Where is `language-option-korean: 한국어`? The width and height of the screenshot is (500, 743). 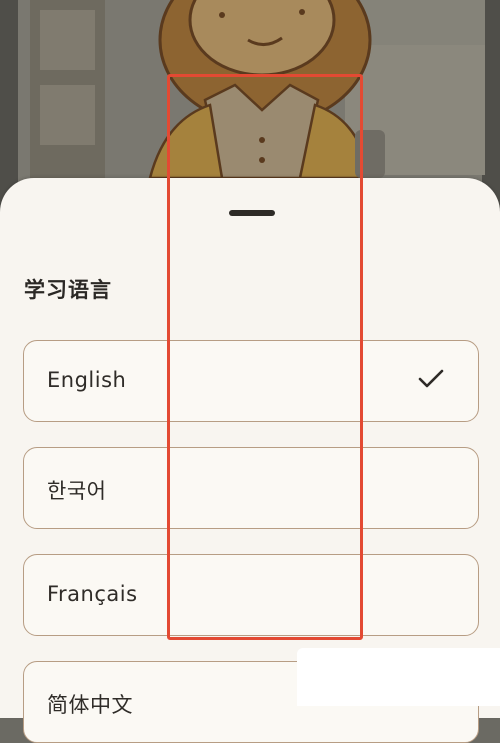
language-option-korean: 한국어 is located at coordinates (251, 488).